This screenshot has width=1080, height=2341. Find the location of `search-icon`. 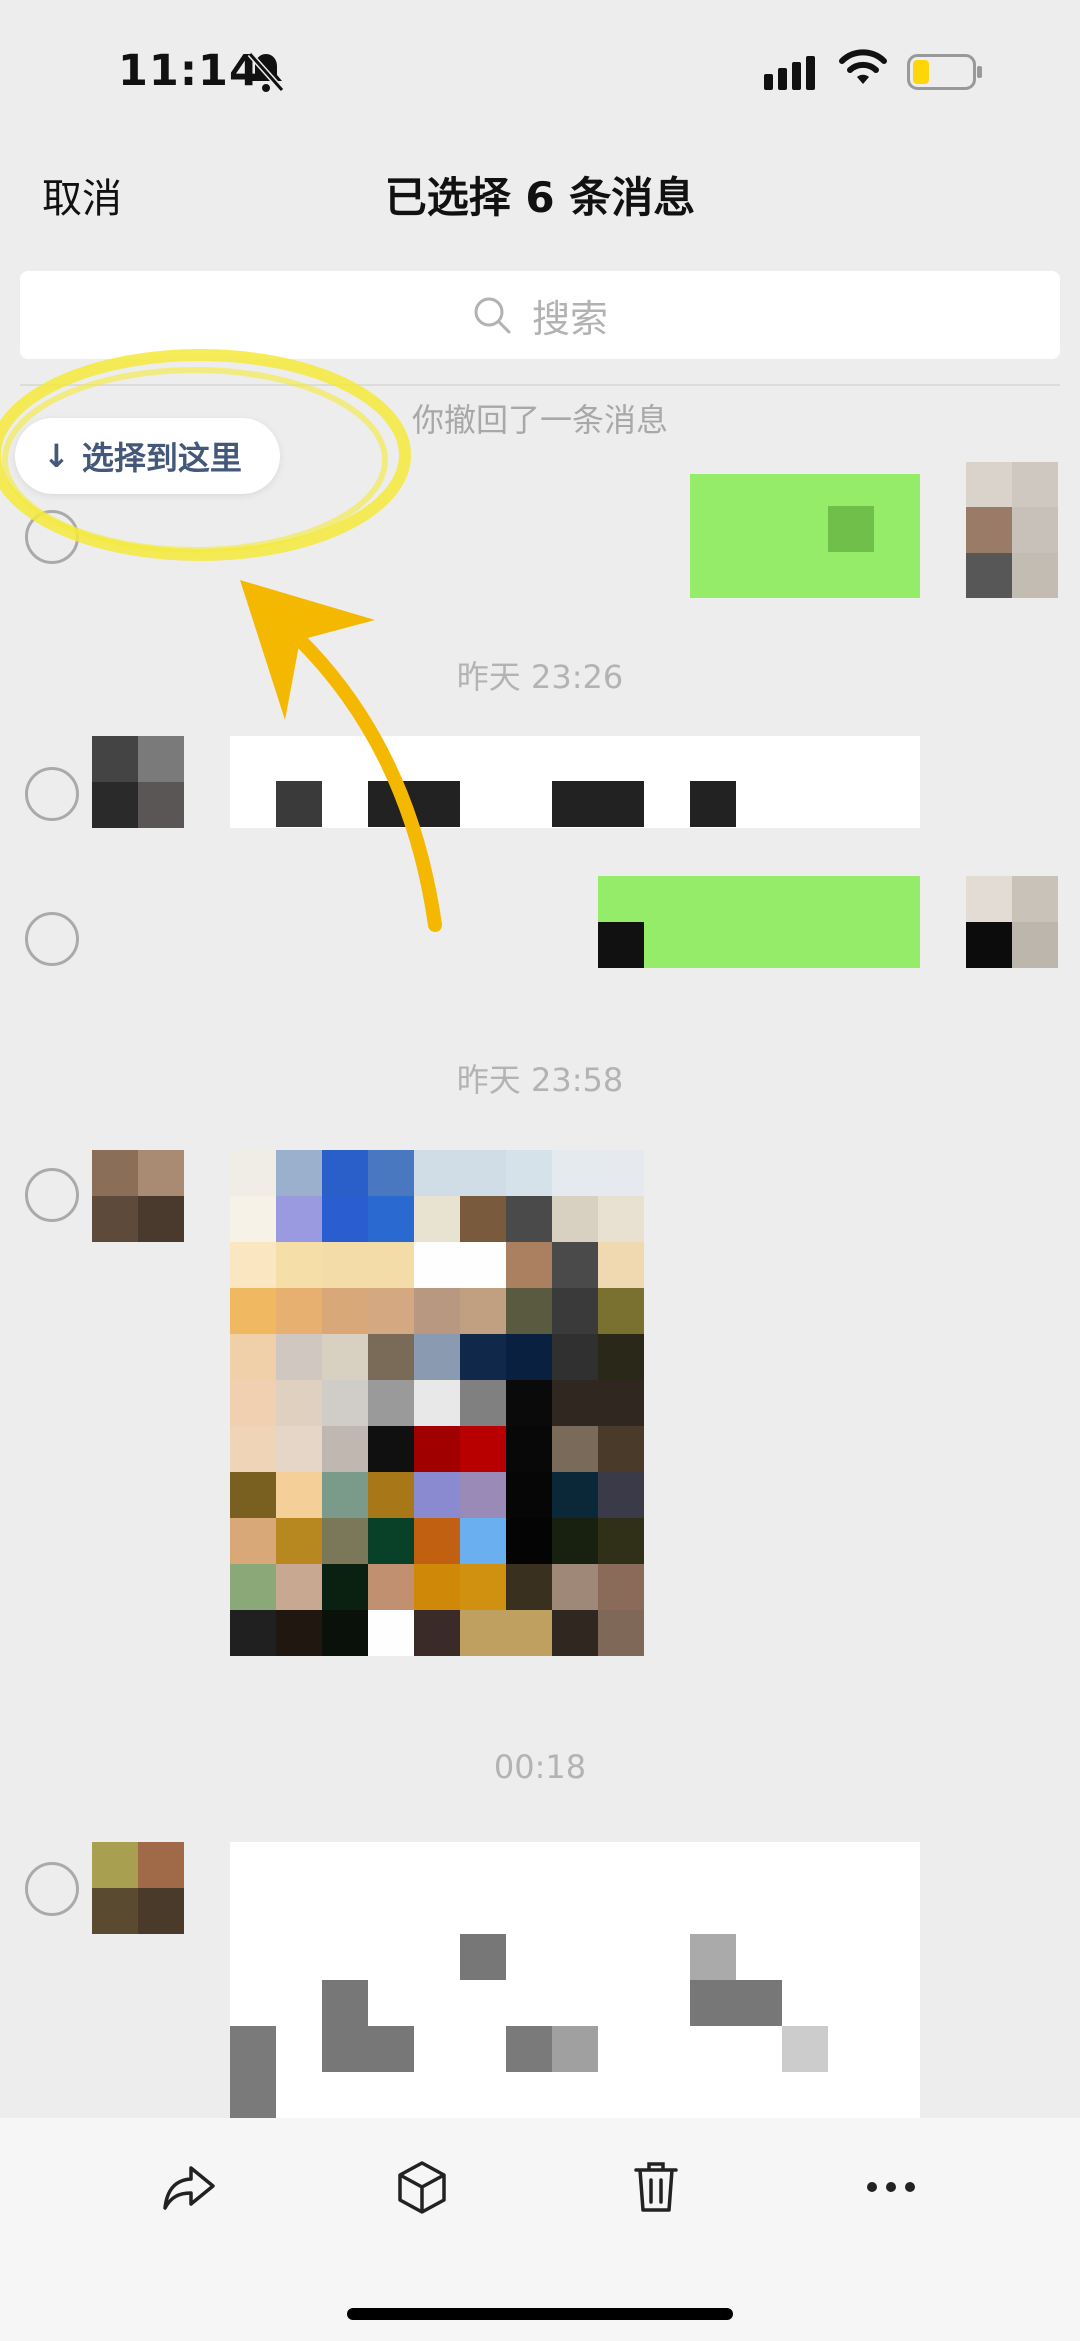

search-icon is located at coordinates (492, 315).